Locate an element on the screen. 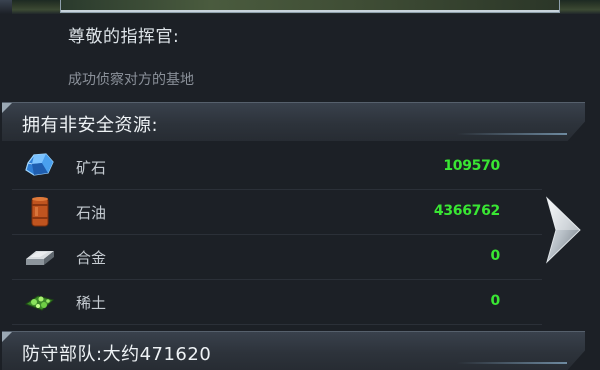 Image resolution: width=600 pixels, height=370 pixels. resource-name: 合金 is located at coordinates (91, 258).